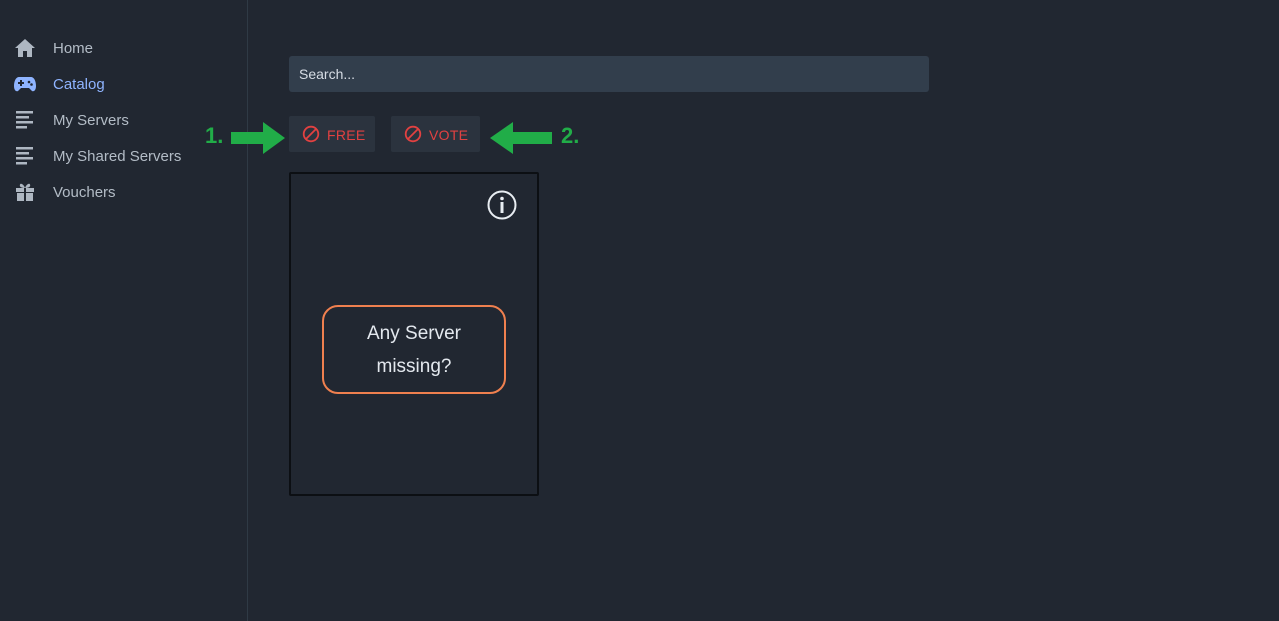 The height and width of the screenshot is (621, 1279). I want to click on search-input, so click(609, 74).